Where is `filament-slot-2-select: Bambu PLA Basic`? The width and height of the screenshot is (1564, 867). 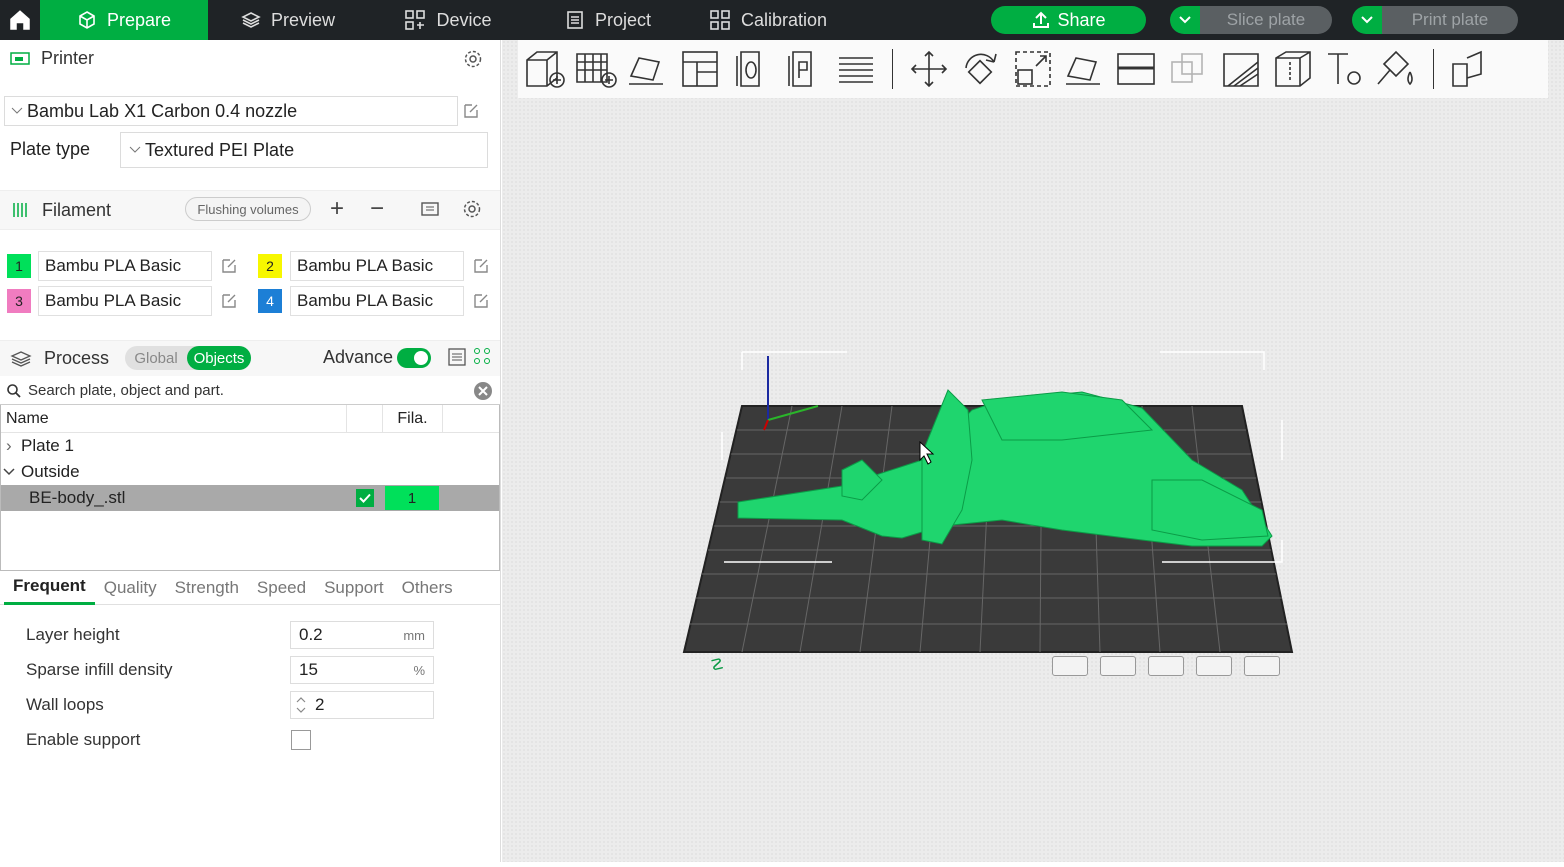
filament-slot-2-select: Bambu PLA Basic is located at coordinates (377, 266).